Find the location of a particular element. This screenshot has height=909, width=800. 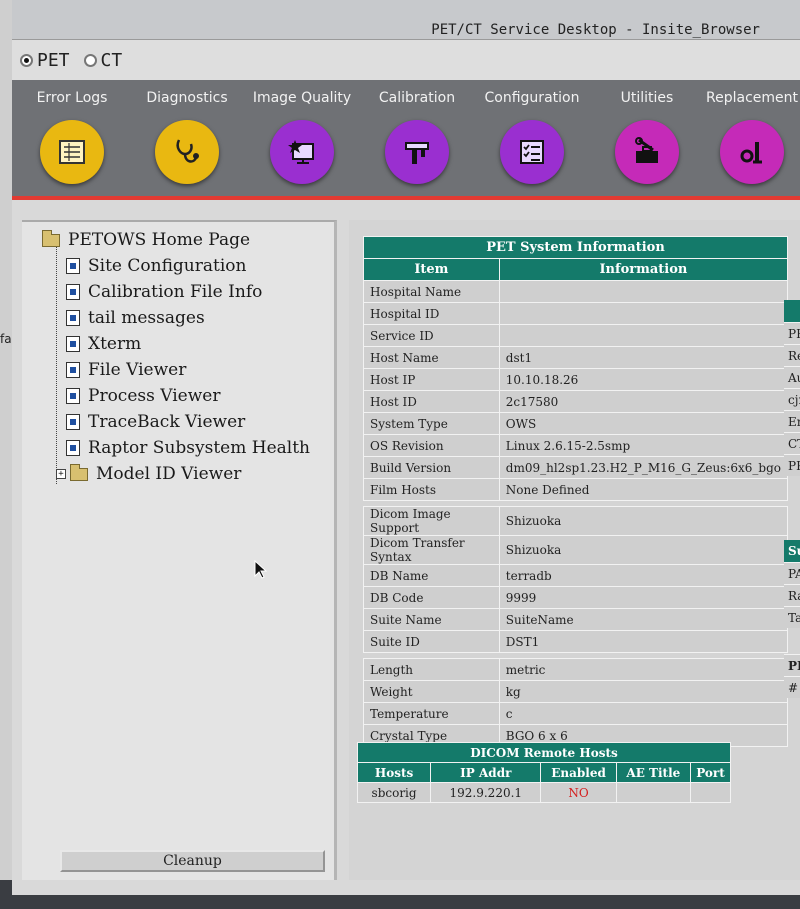

side-table-fragment-2: Su PARRaptorTable is located at coordinates (792, 584).